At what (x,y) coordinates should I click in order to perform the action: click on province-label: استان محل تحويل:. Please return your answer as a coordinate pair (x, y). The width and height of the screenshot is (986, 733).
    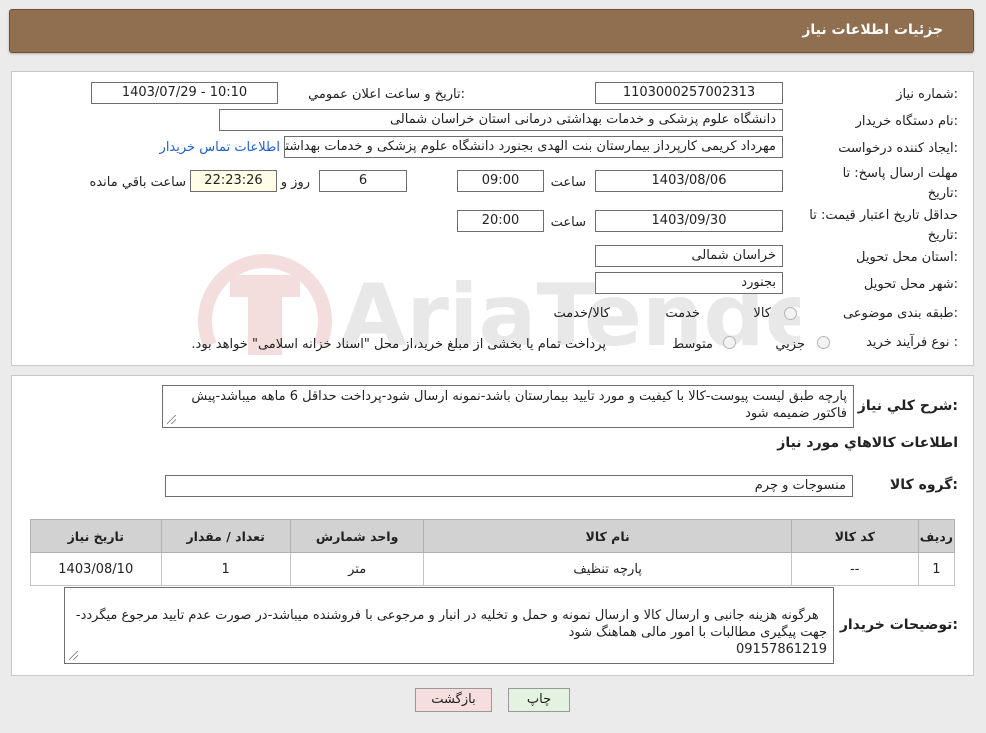
    Looking at the image, I should click on (907, 257).